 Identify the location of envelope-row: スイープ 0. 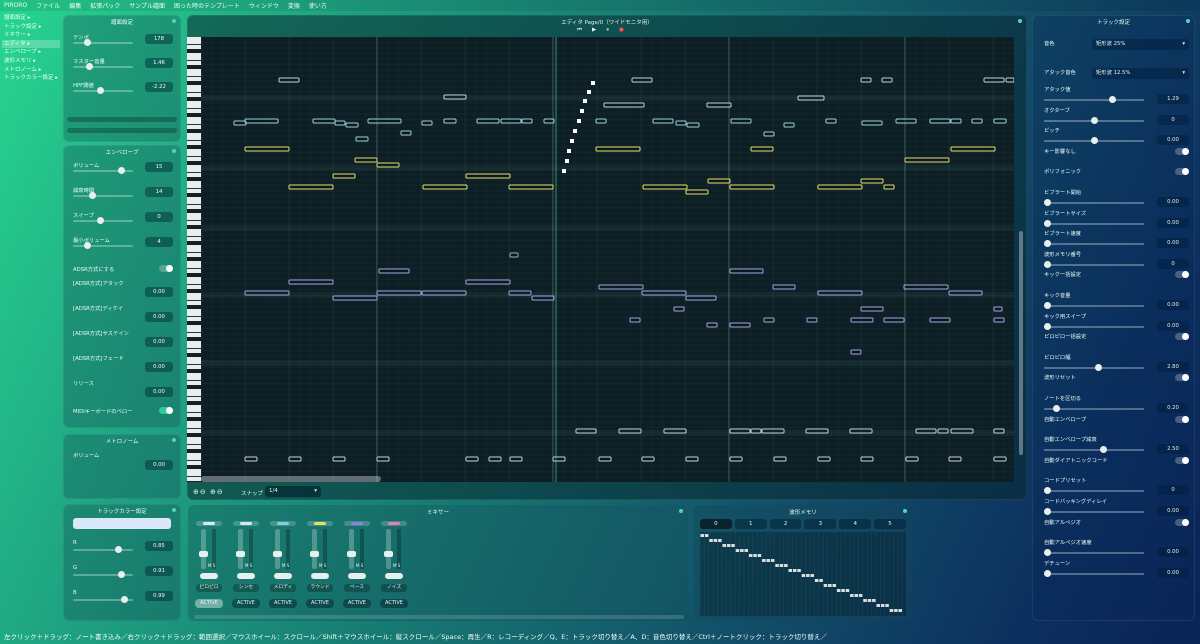
(123, 218).